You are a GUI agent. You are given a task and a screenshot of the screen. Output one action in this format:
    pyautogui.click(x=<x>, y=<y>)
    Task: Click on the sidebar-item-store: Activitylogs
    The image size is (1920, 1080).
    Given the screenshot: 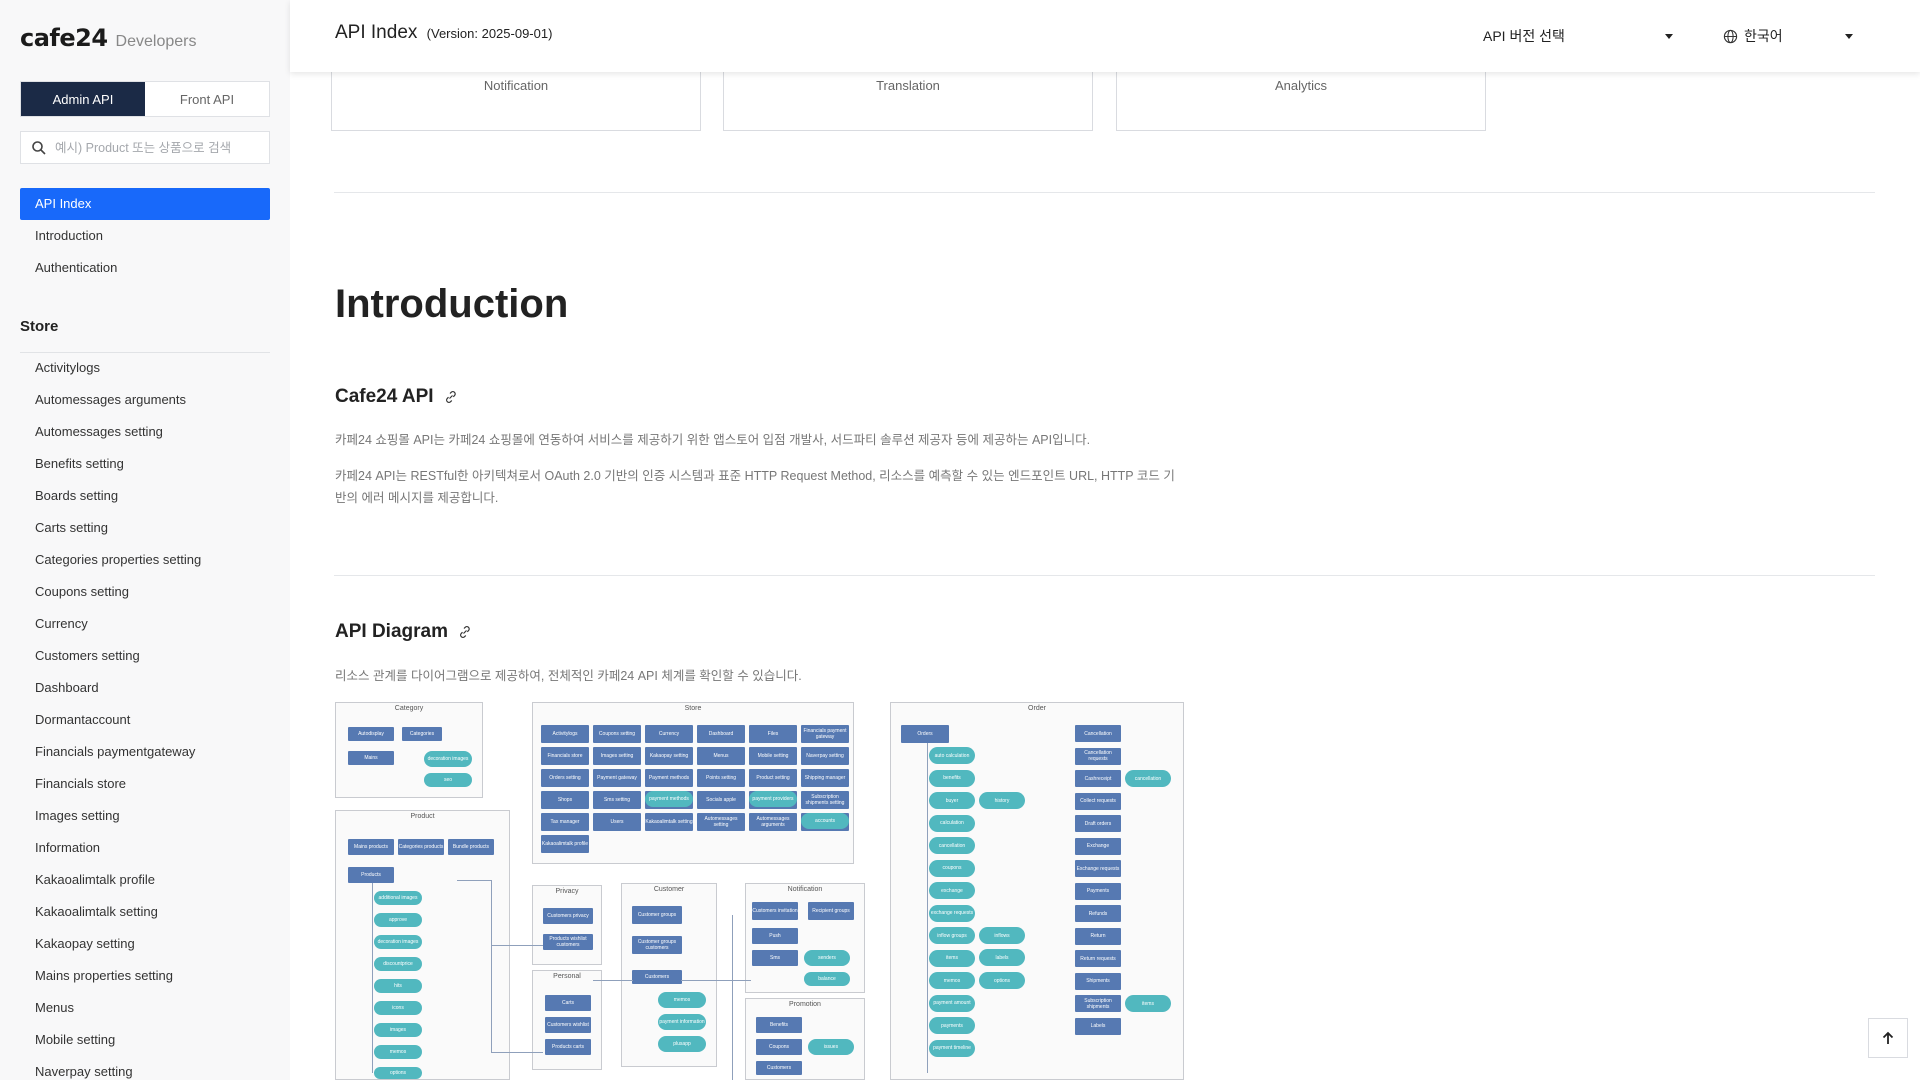 What is the action you would take?
    pyautogui.click(x=145, y=368)
    